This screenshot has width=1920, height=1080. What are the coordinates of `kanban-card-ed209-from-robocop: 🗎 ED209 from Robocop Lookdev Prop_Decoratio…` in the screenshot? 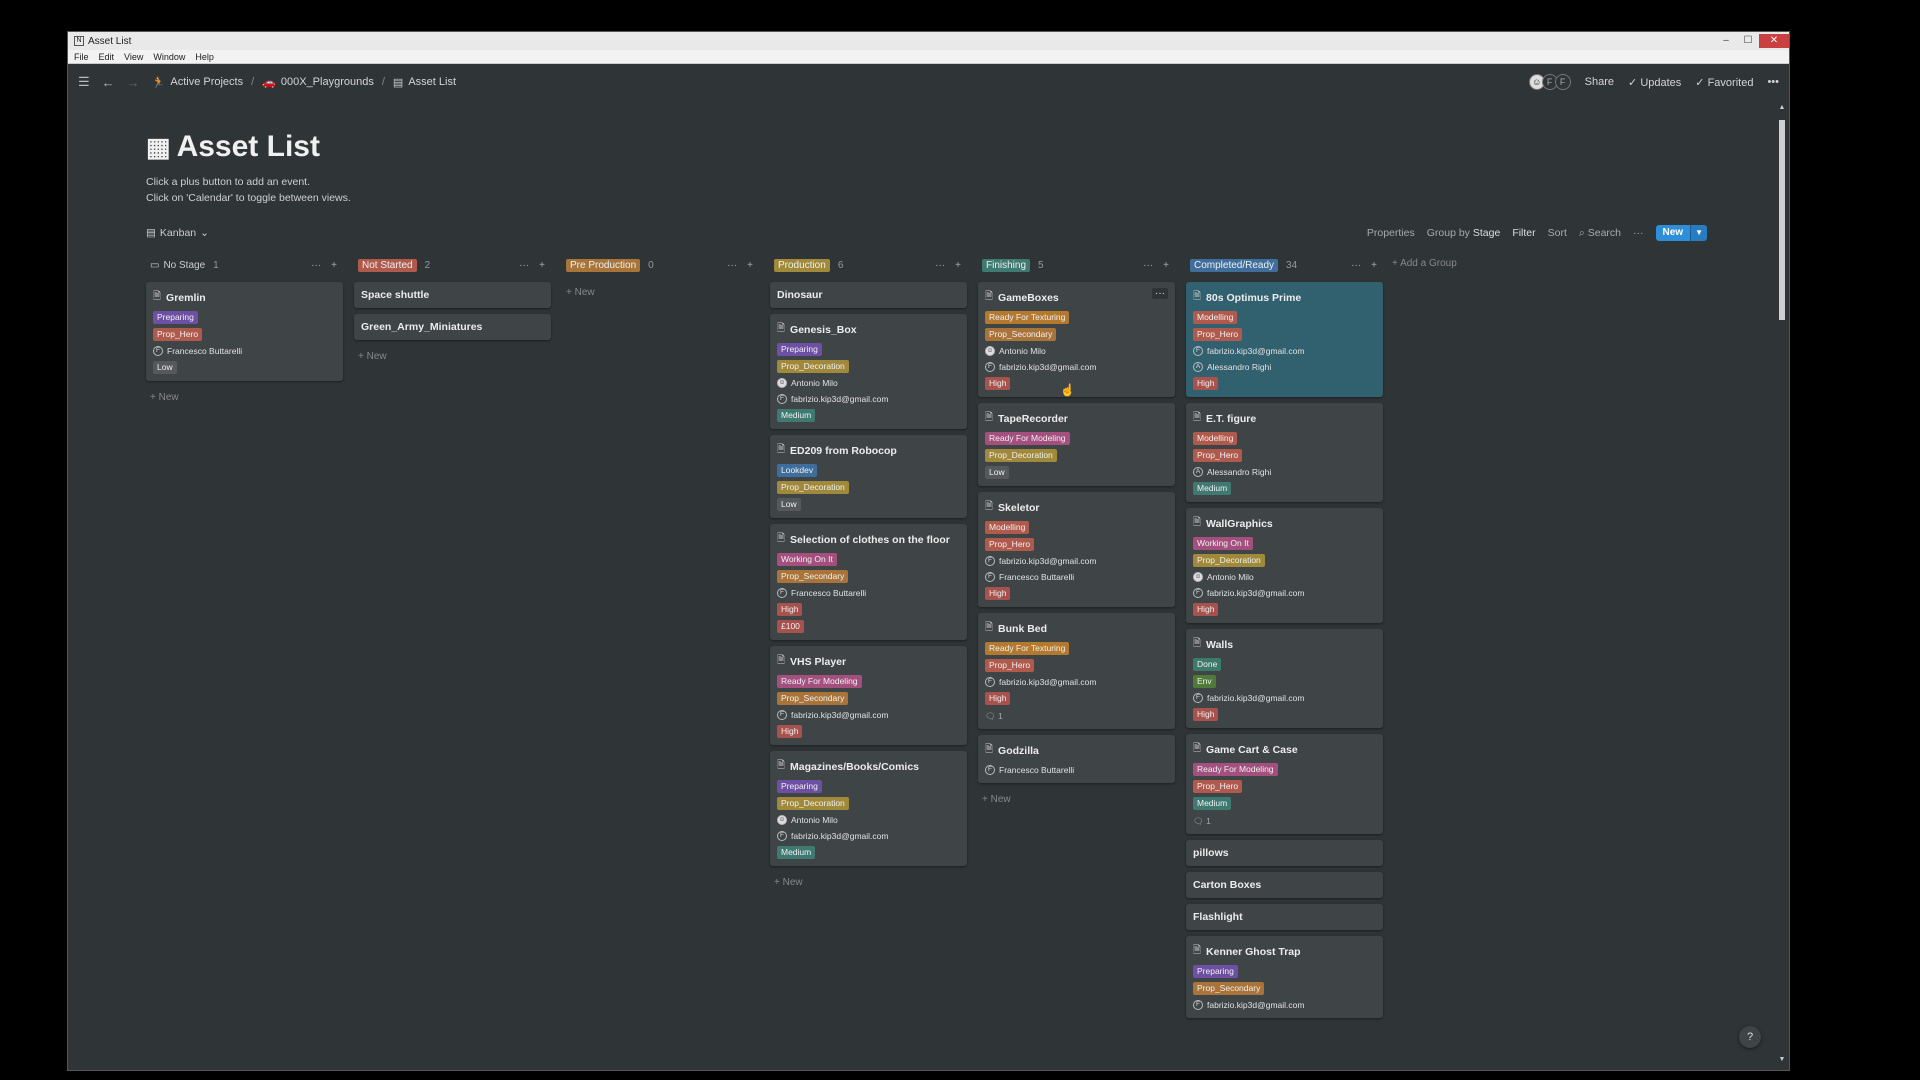 It's located at (868, 476).